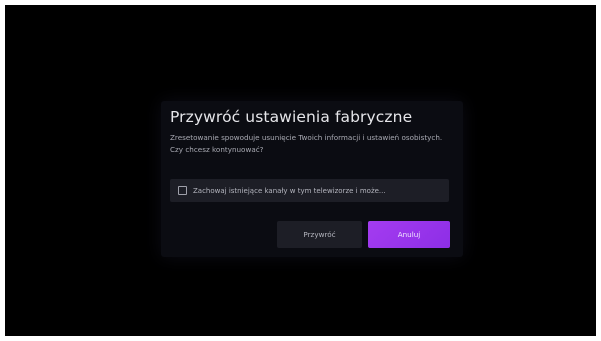 The width and height of the screenshot is (601, 341). What do you see at coordinates (319, 234) in the screenshot?
I see `reset-button: Przywróć` at bounding box center [319, 234].